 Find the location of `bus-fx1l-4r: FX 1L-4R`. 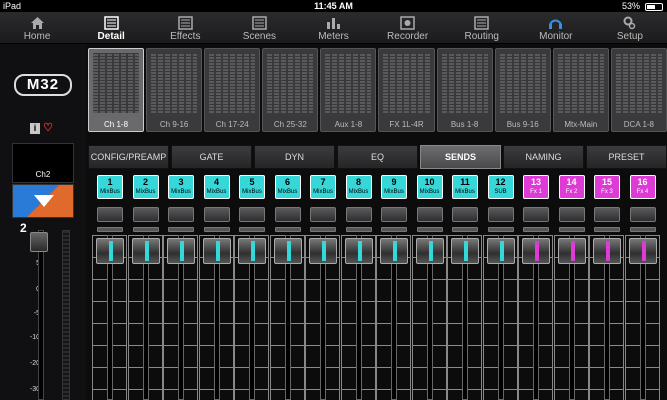

bus-fx1l-4r: FX 1L-4R is located at coordinates (406, 90).